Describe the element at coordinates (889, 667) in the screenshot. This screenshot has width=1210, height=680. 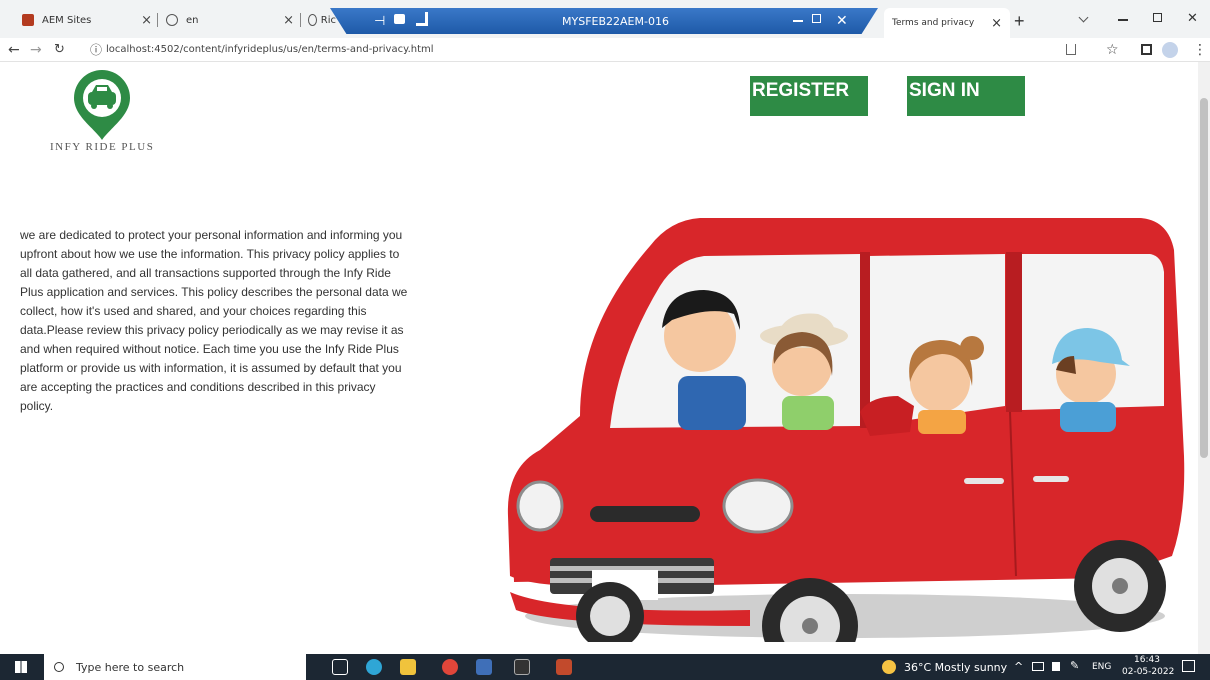
I see `weather-icon` at that location.